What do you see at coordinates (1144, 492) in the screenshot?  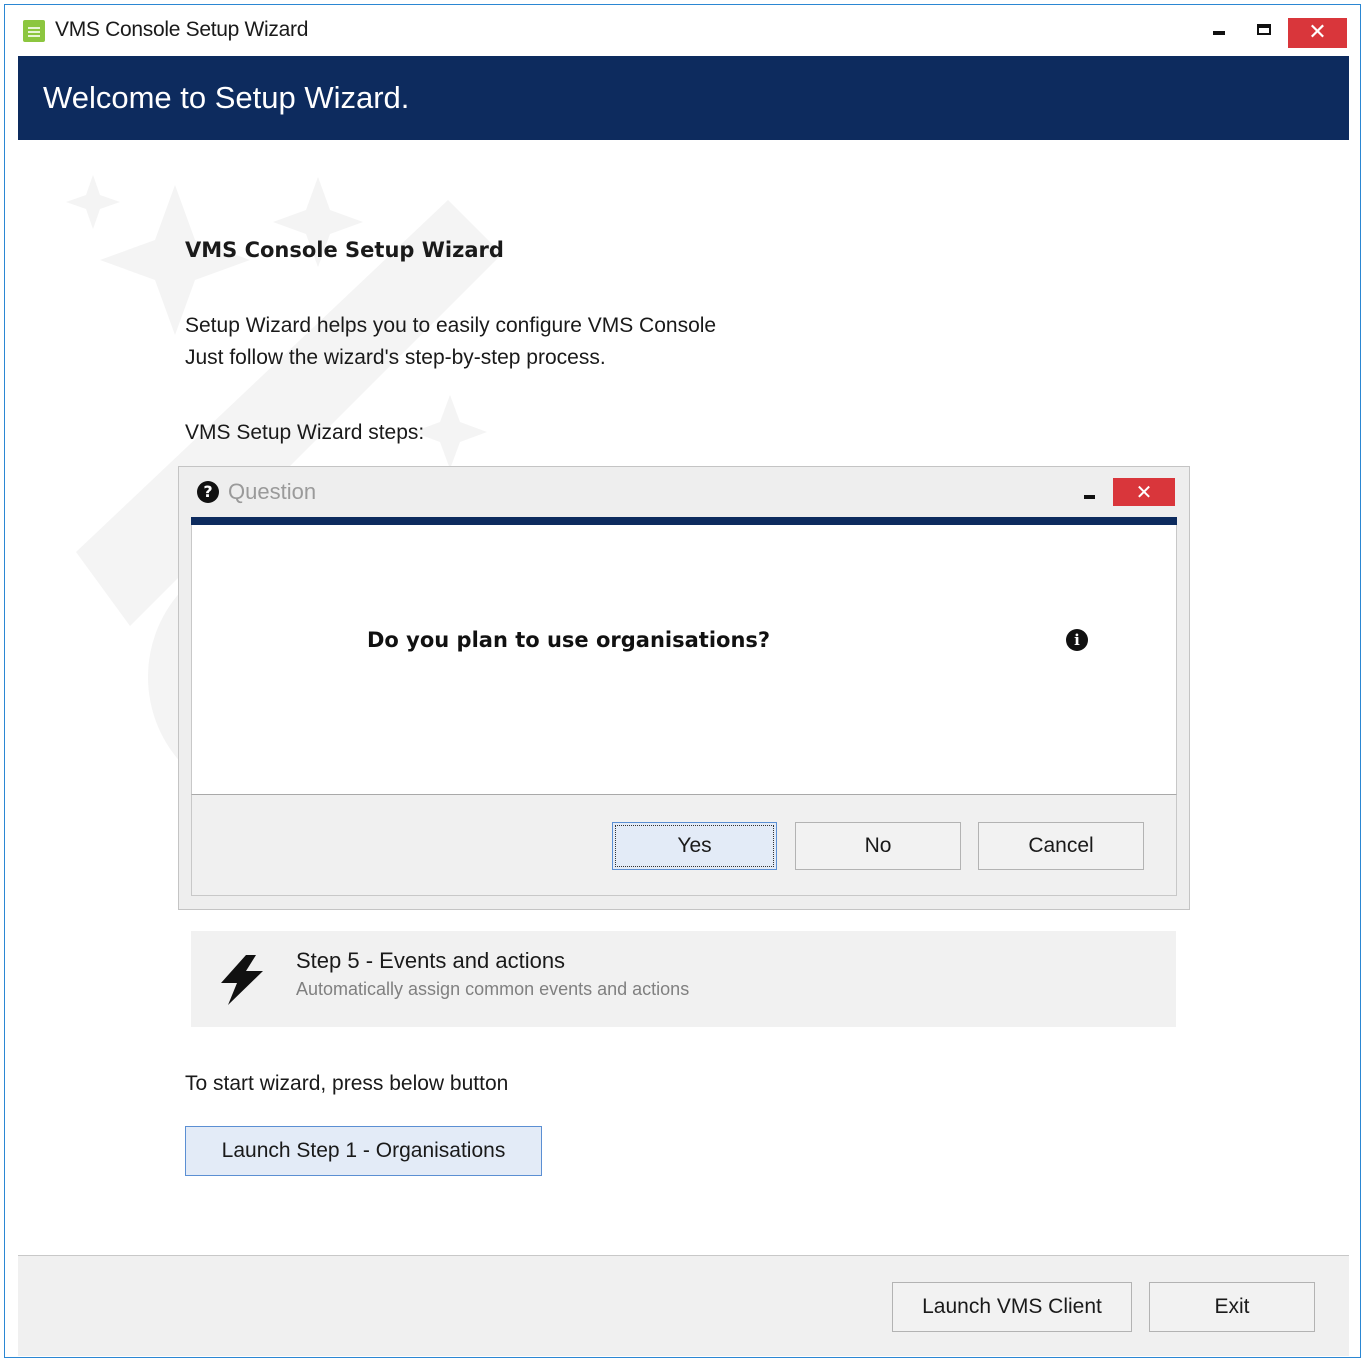 I see `dialog-close-button: ✕` at bounding box center [1144, 492].